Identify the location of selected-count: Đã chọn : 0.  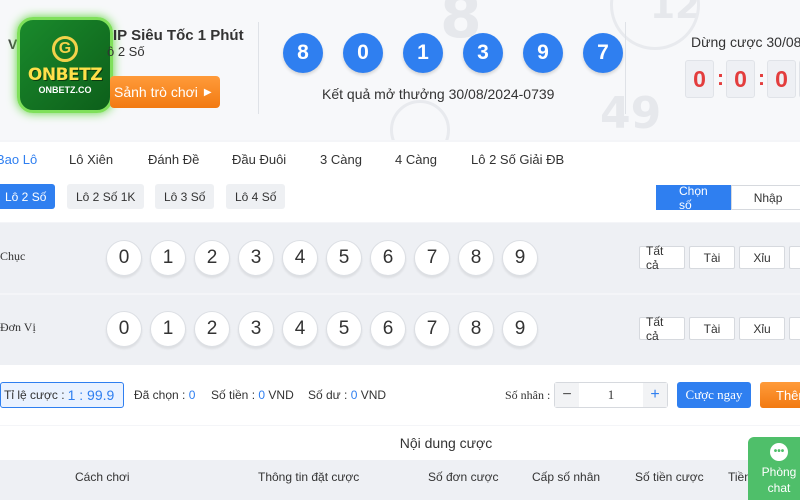
(164, 395).